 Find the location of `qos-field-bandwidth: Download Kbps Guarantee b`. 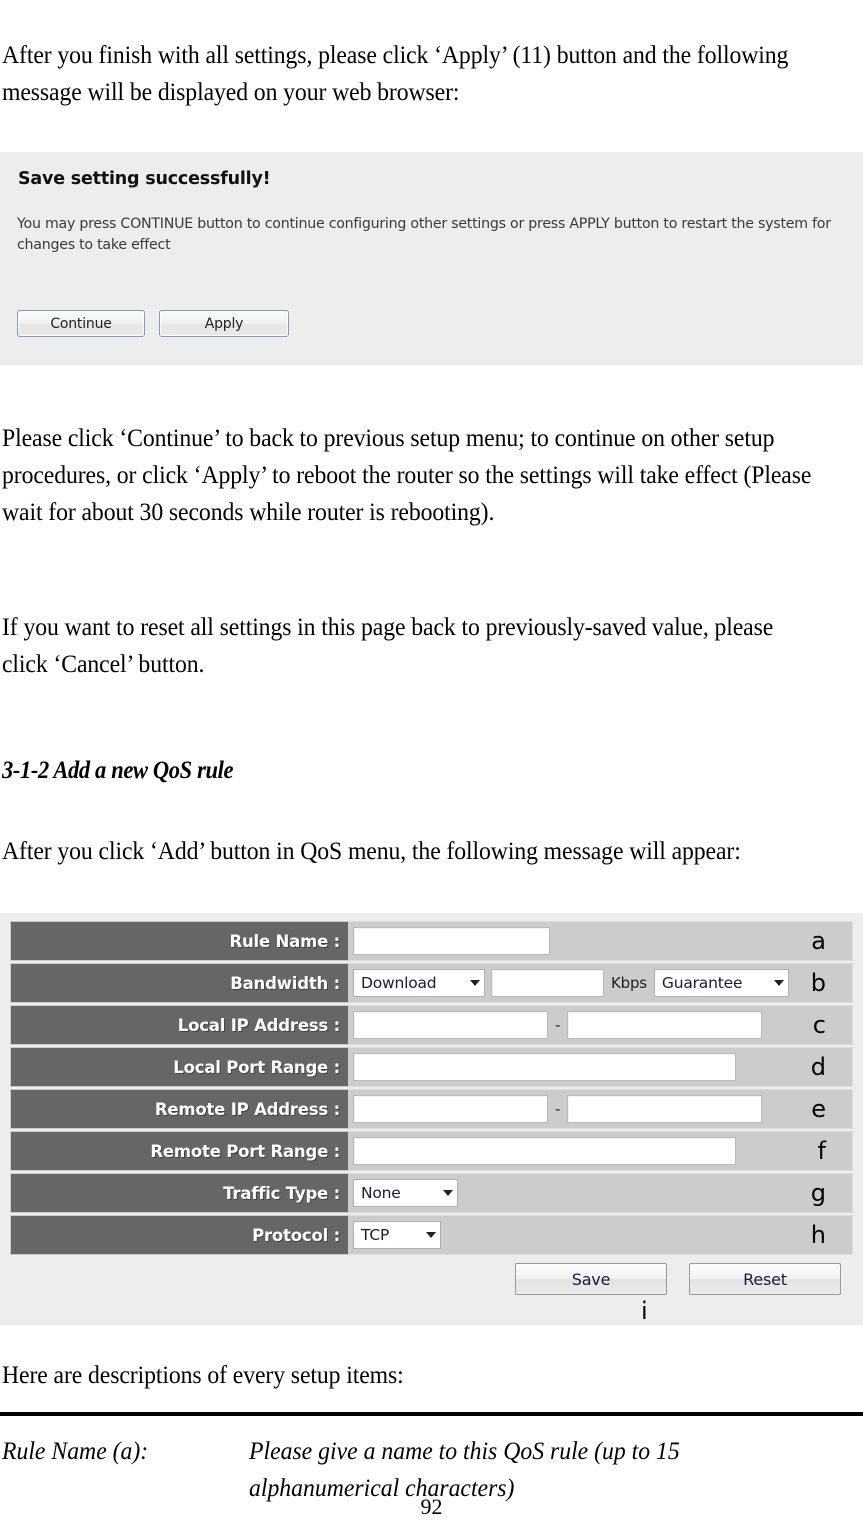

qos-field-bandwidth: Download Kbps Guarantee b is located at coordinates (601, 983).